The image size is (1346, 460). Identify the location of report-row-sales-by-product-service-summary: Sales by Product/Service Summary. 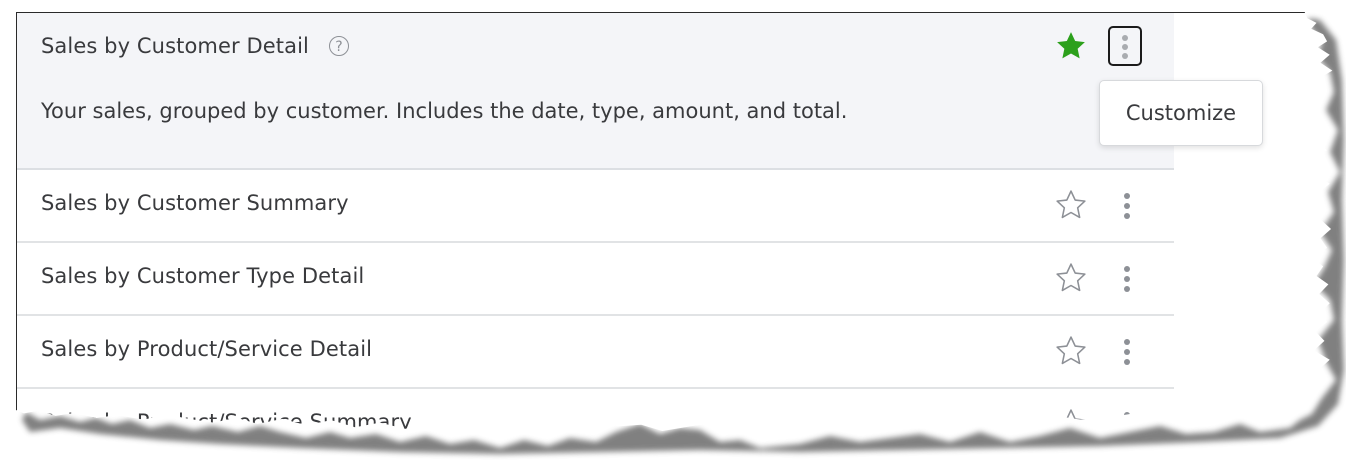
(595, 410).